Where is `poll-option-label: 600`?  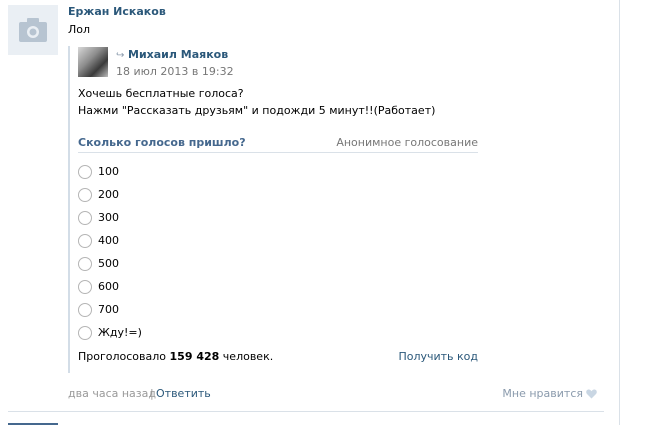 poll-option-label: 600 is located at coordinates (108, 286).